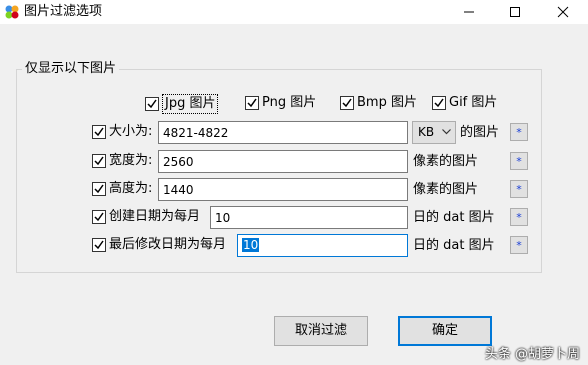 The height and width of the screenshot is (365, 588). What do you see at coordinates (322, 245) in the screenshot?
I see `modified-day-input: 10` at bounding box center [322, 245].